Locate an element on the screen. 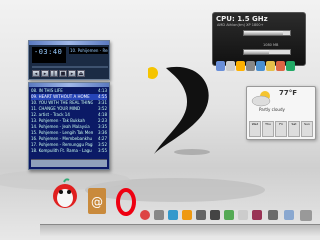 The image size is (320, 240). music-icon is located at coordinates (280, 66).